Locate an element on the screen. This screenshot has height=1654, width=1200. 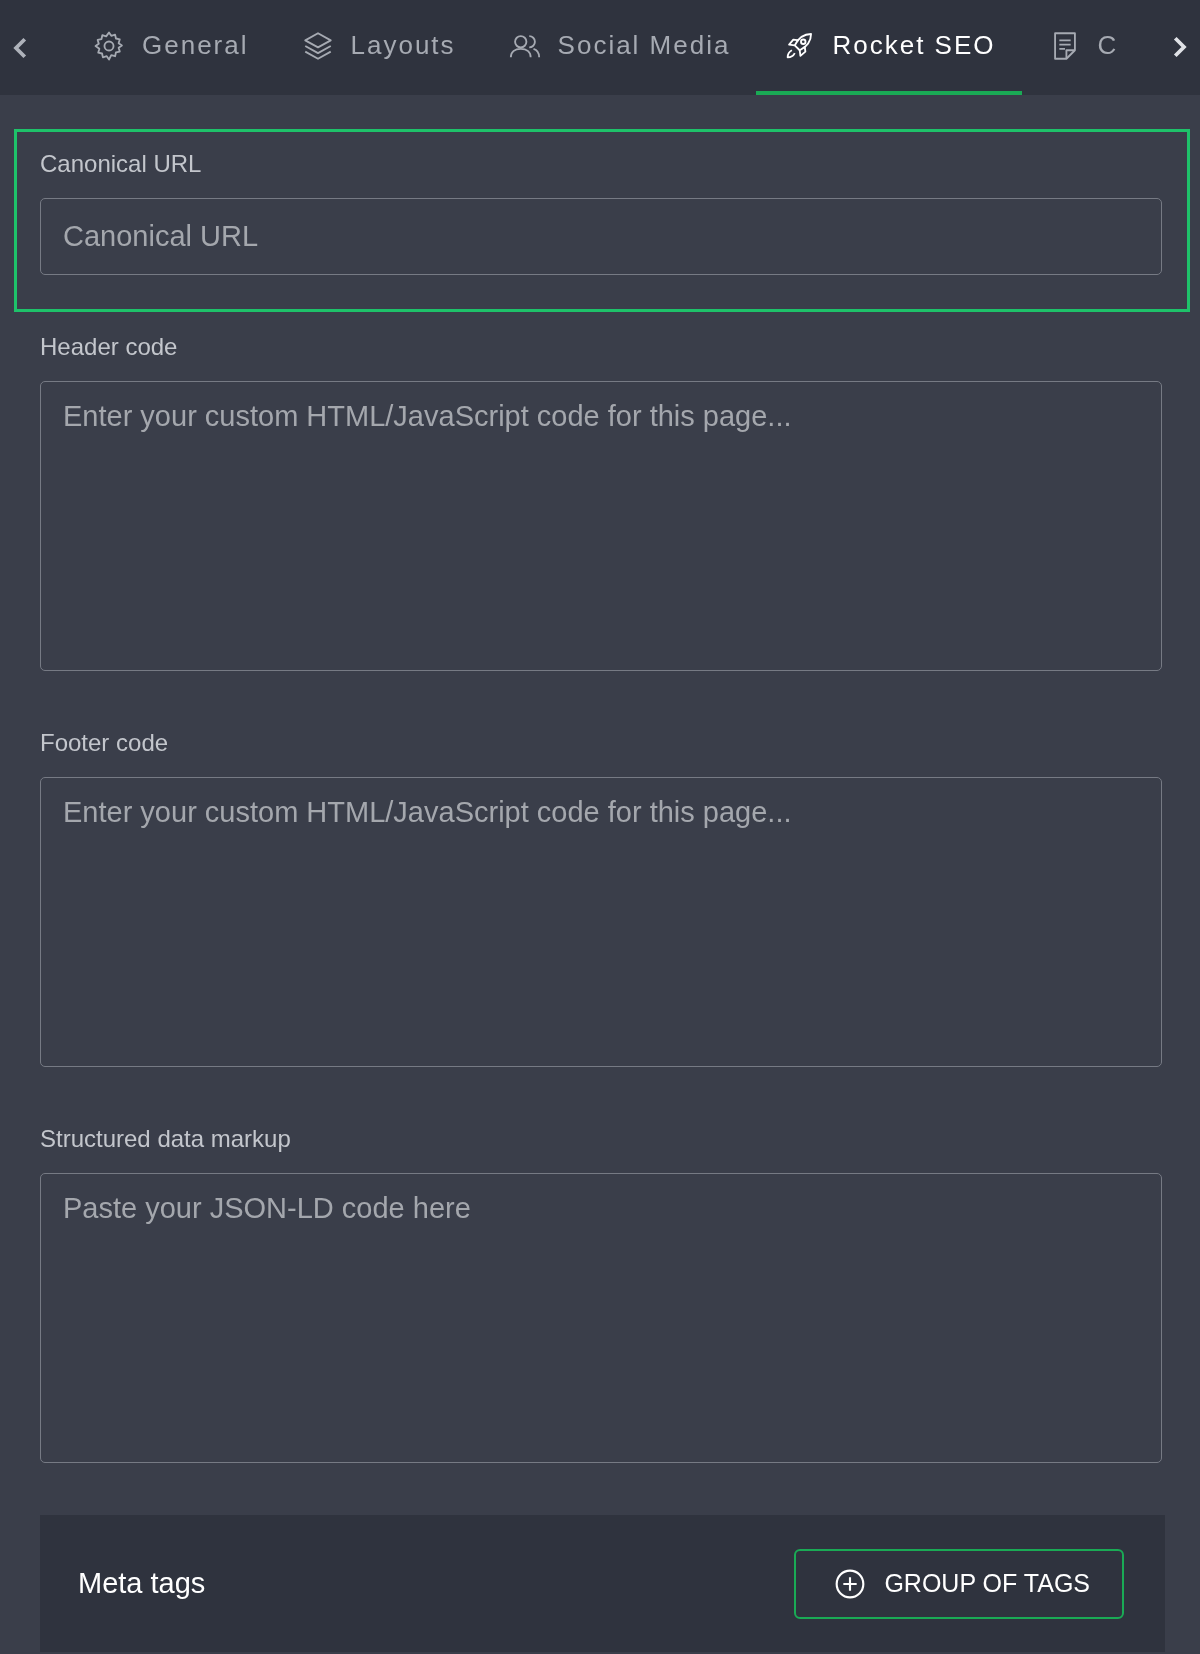
panel-title: Meta tags is located at coordinates (142, 1583).